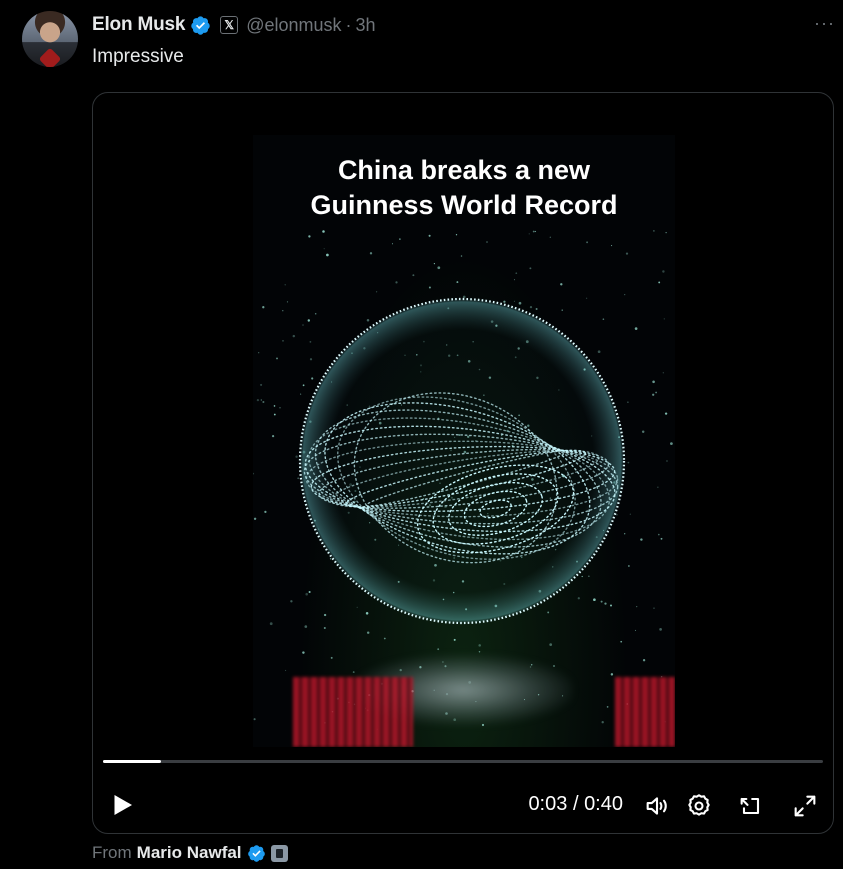  What do you see at coordinates (805, 806) in the screenshot?
I see `fullscreen-icon` at bounding box center [805, 806].